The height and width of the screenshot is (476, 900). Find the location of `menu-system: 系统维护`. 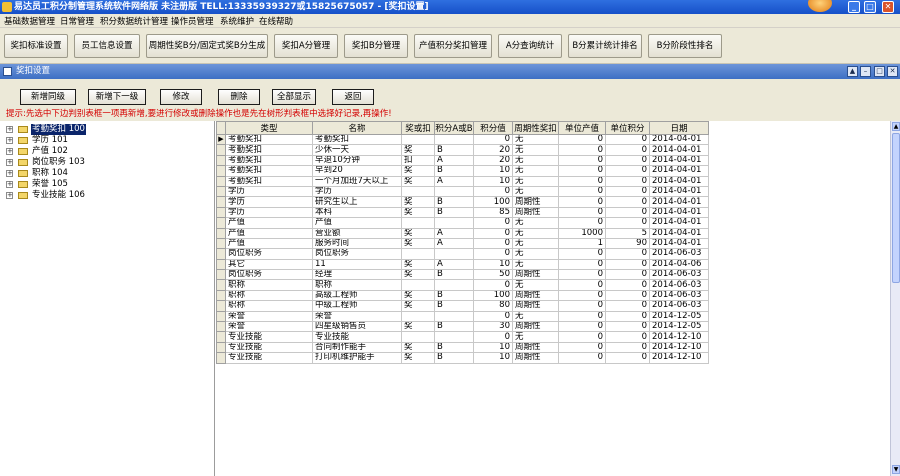

menu-system: 系统维护 is located at coordinates (237, 21).